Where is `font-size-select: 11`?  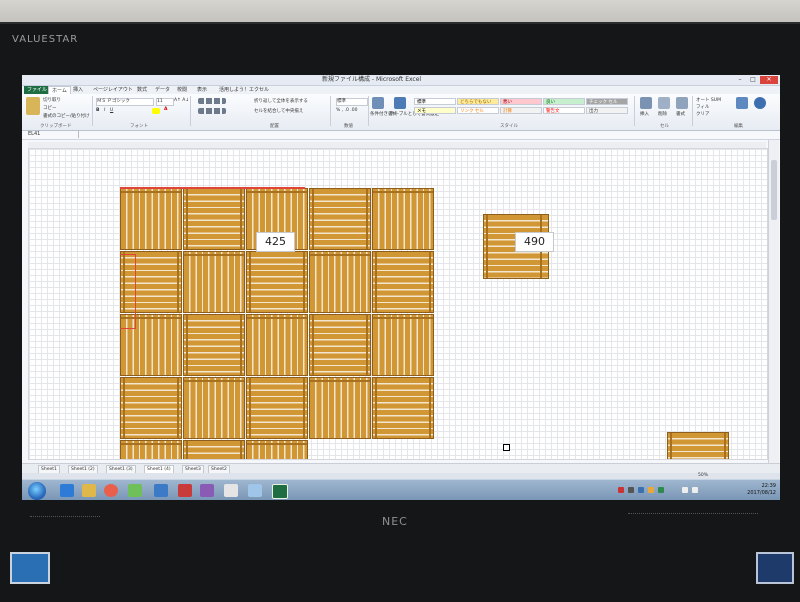
font-size-select: 11 is located at coordinates (165, 102).